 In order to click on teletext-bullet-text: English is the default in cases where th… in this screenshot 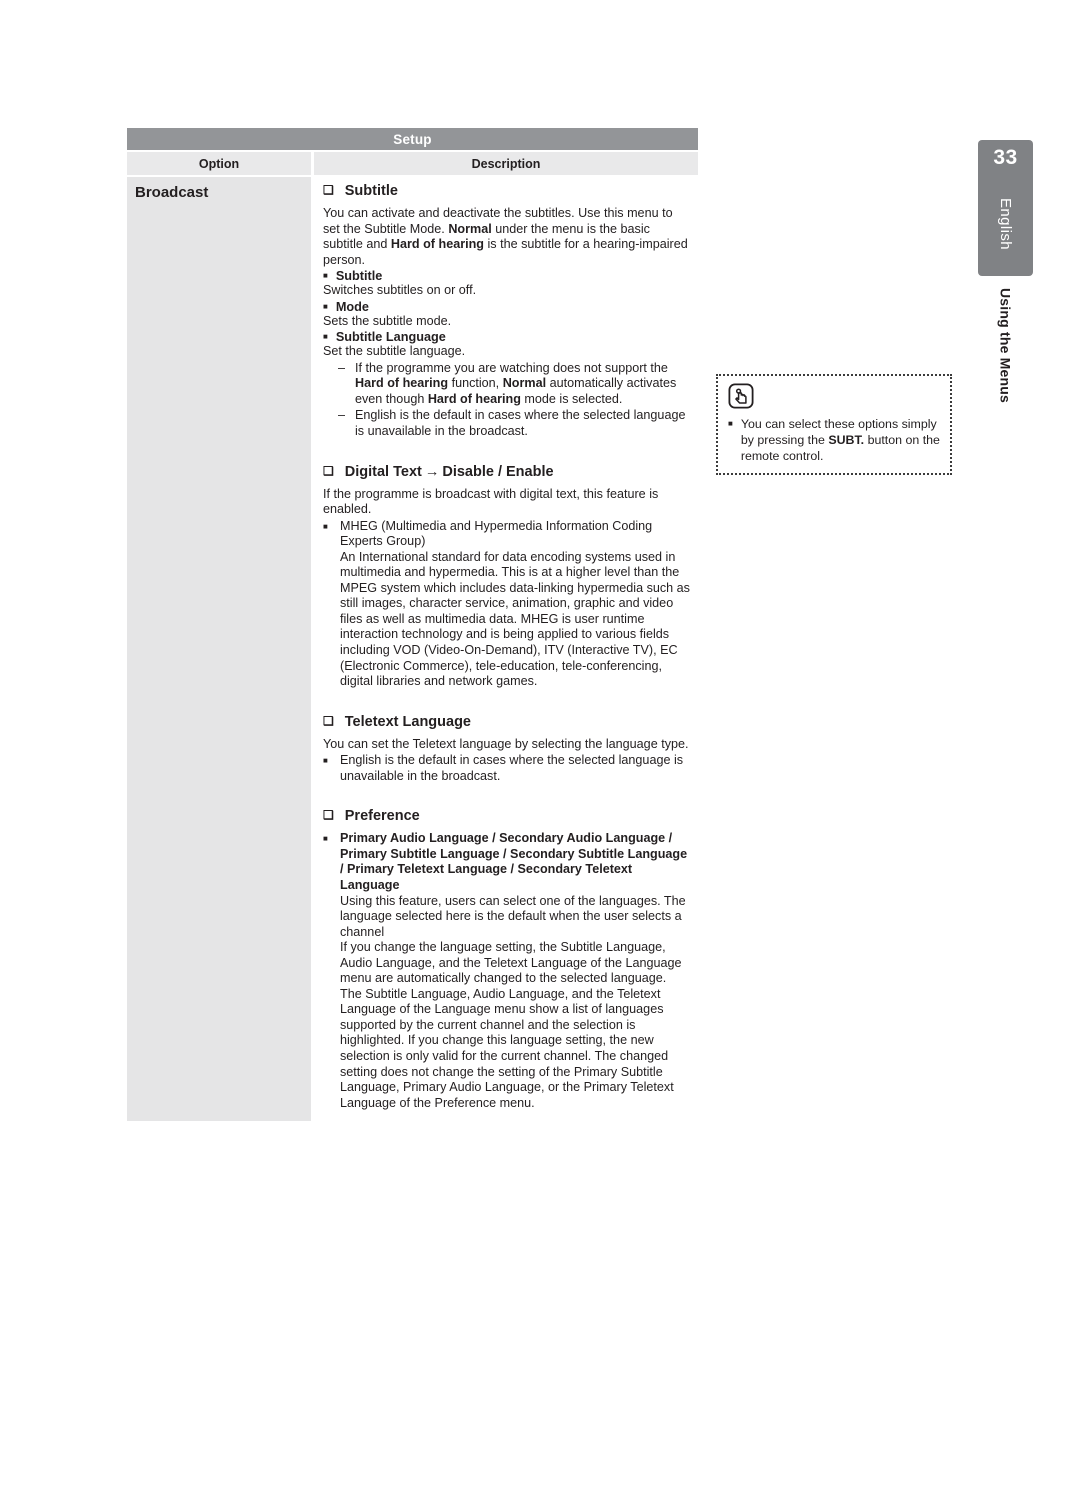, I will do `click(512, 768)`.